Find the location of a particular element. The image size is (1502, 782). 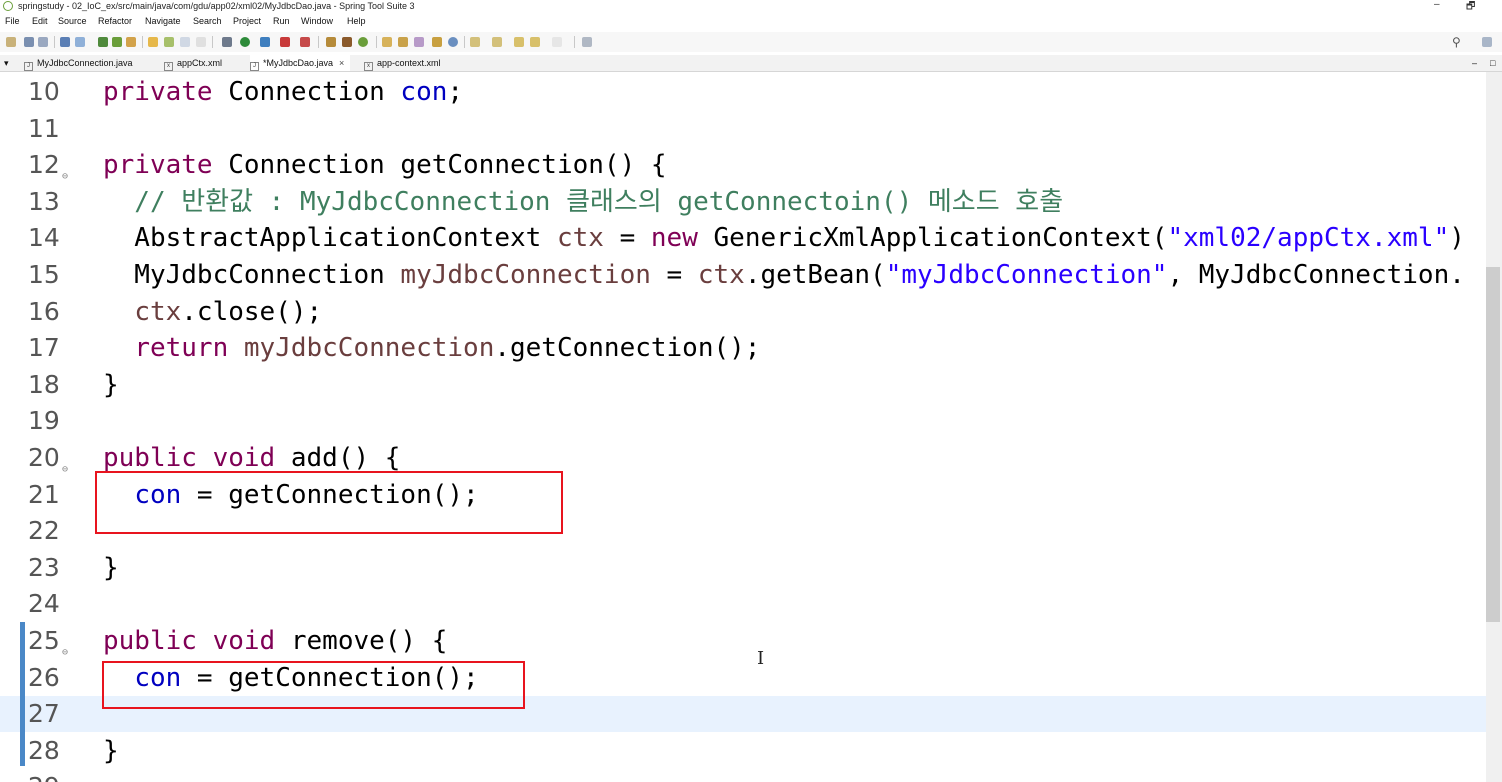

maximize-editor-icon: □ is located at coordinates (1492, 63).